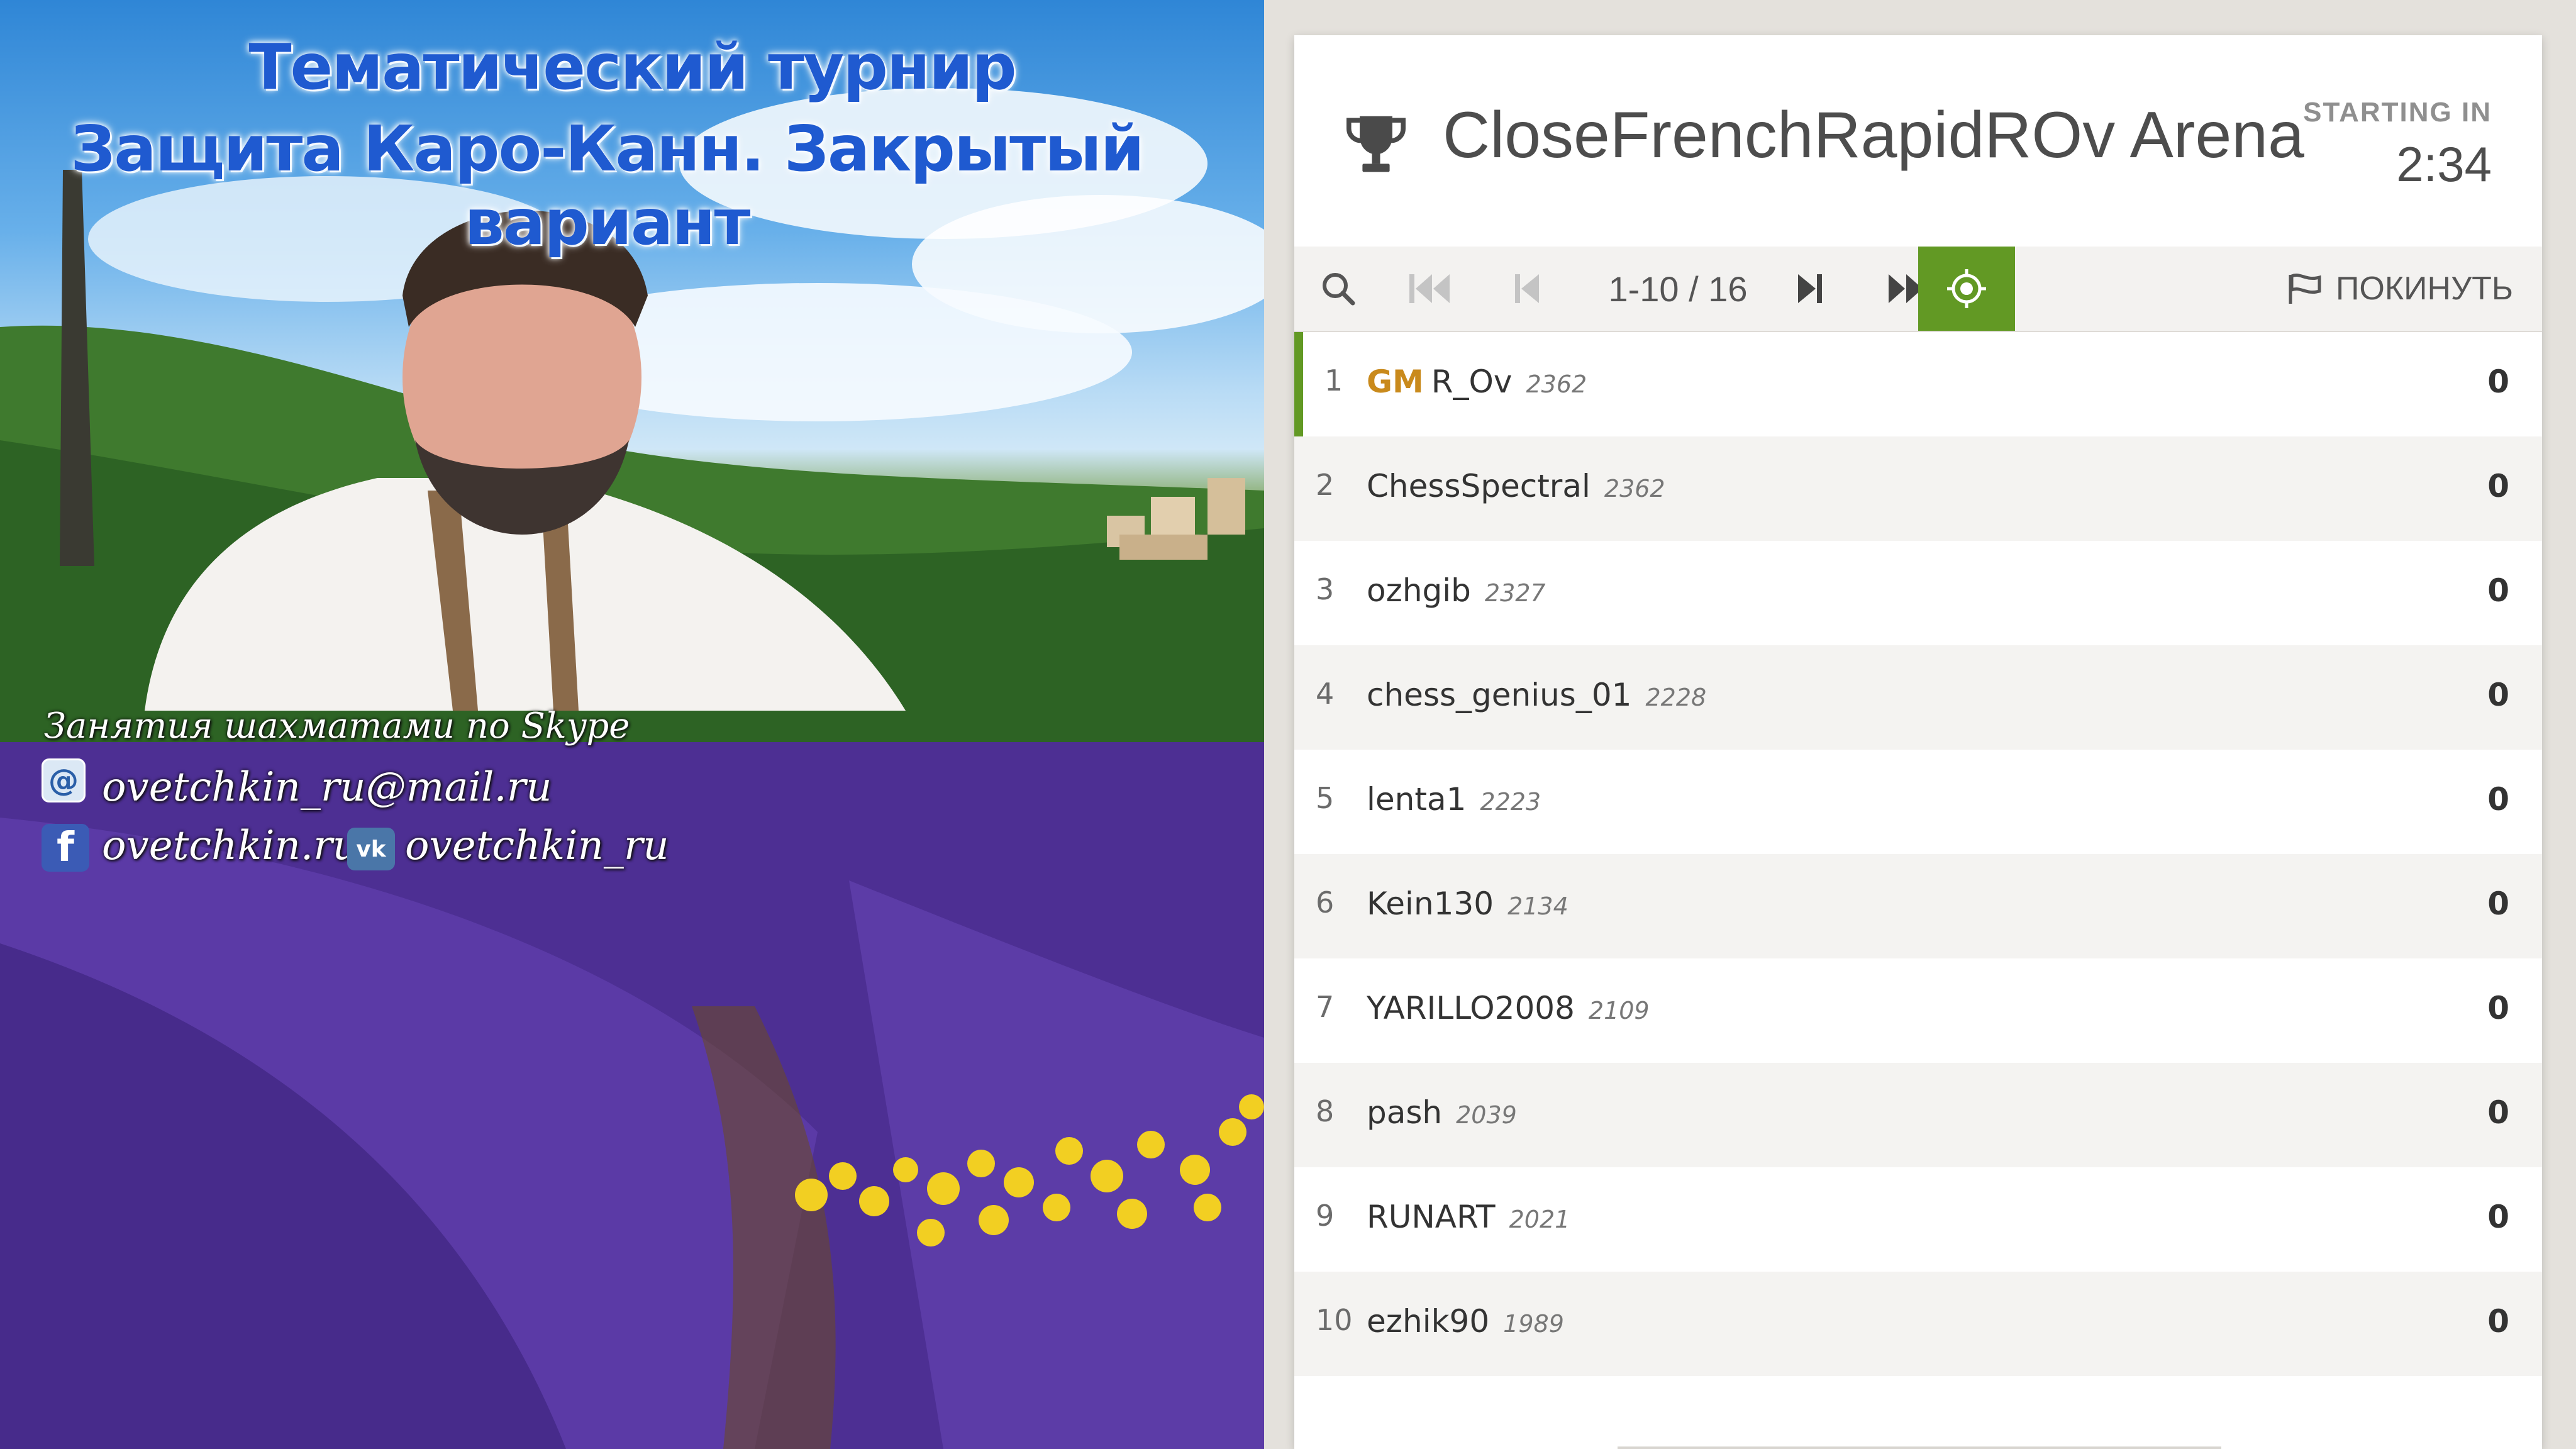 The image size is (2576, 1449). What do you see at coordinates (632, 67) in the screenshot?
I see `stream-title-line-1: Тематический турнир` at bounding box center [632, 67].